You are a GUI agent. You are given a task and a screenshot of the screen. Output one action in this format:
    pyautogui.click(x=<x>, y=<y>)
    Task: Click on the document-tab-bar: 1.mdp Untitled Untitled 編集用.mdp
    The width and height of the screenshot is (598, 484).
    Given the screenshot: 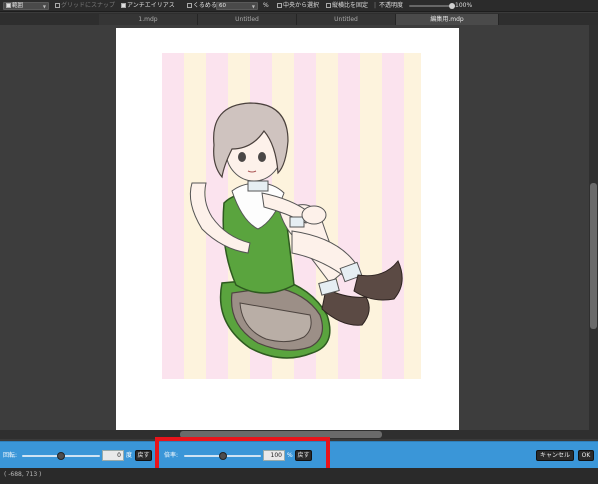 What is the action you would take?
    pyautogui.click(x=299, y=19)
    